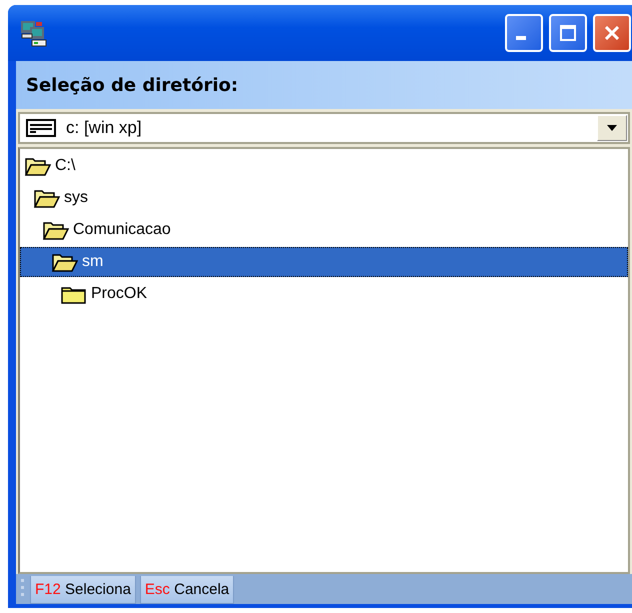  What do you see at coordinates (324, 198) in the screenshot?
I see `tree-item: sys` at bounding box center [324, 198].